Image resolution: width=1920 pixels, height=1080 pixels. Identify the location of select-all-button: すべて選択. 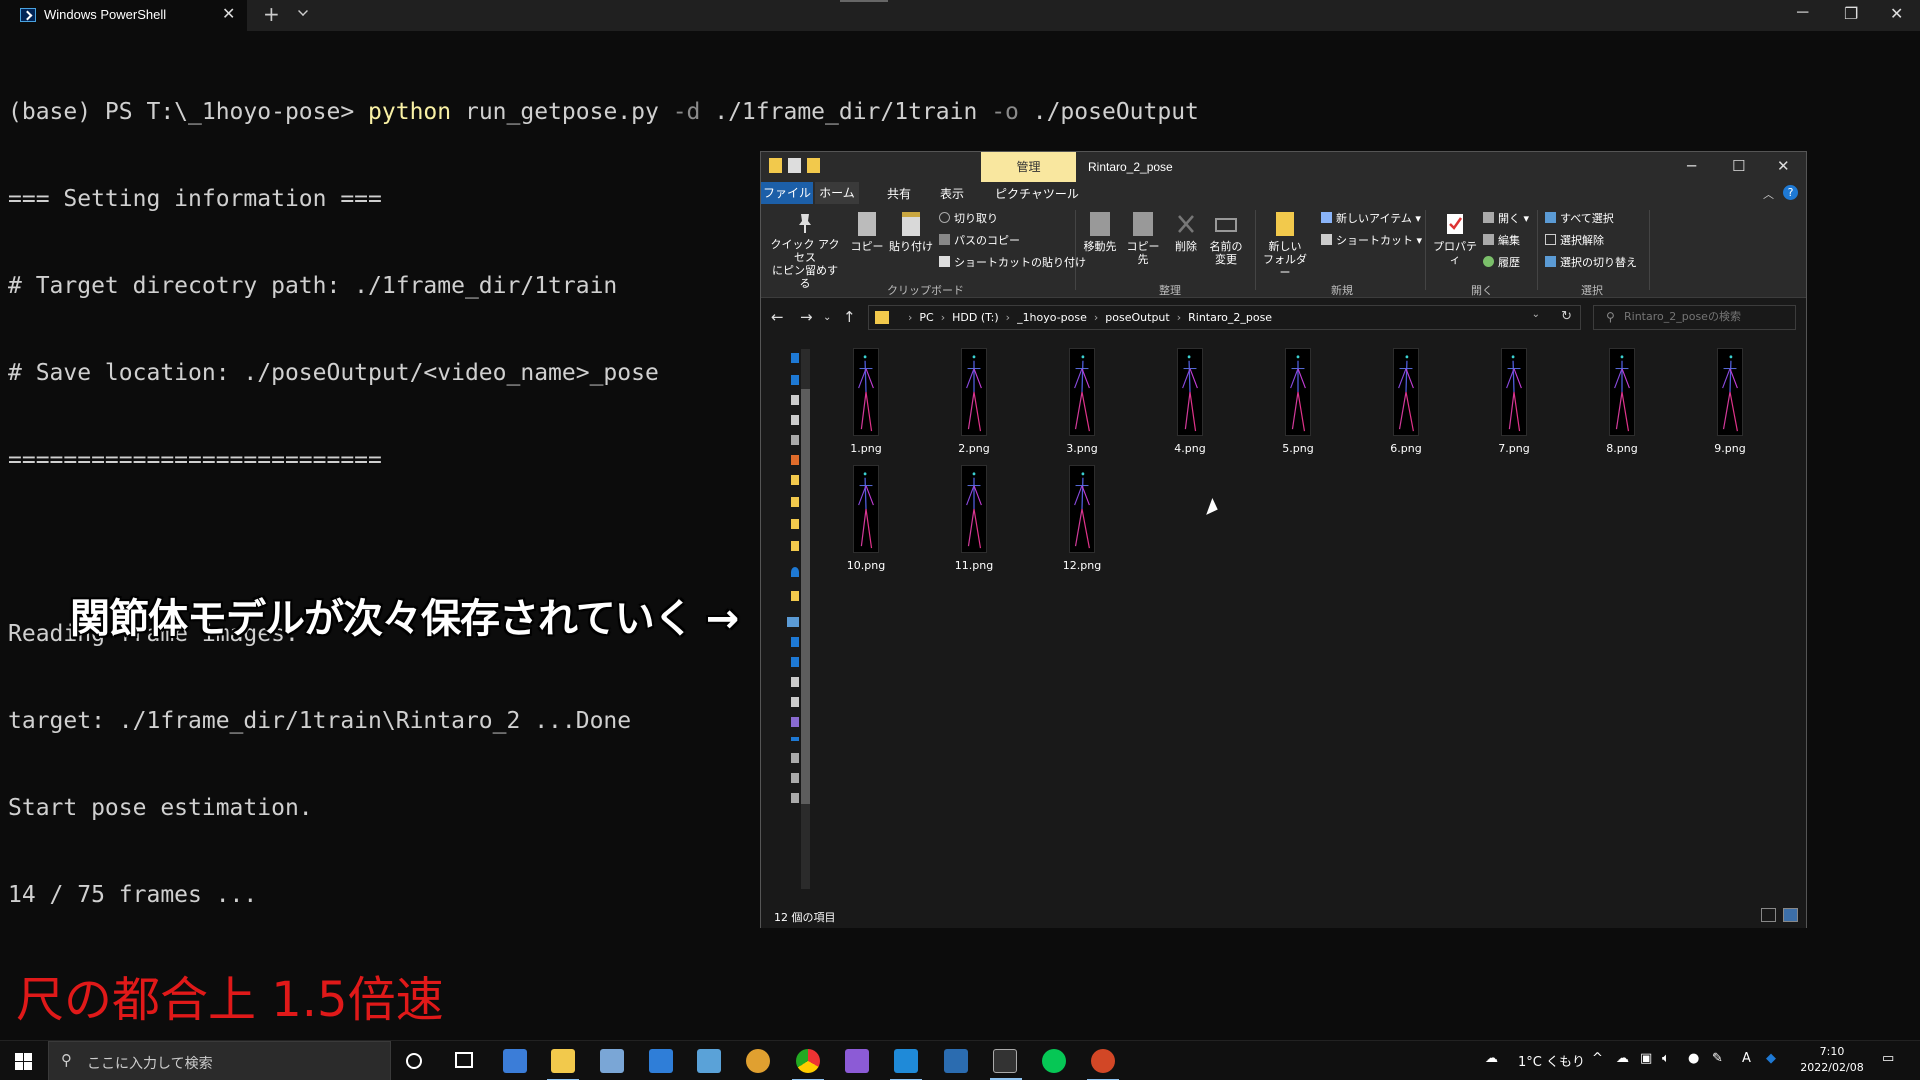
(1579, 218).